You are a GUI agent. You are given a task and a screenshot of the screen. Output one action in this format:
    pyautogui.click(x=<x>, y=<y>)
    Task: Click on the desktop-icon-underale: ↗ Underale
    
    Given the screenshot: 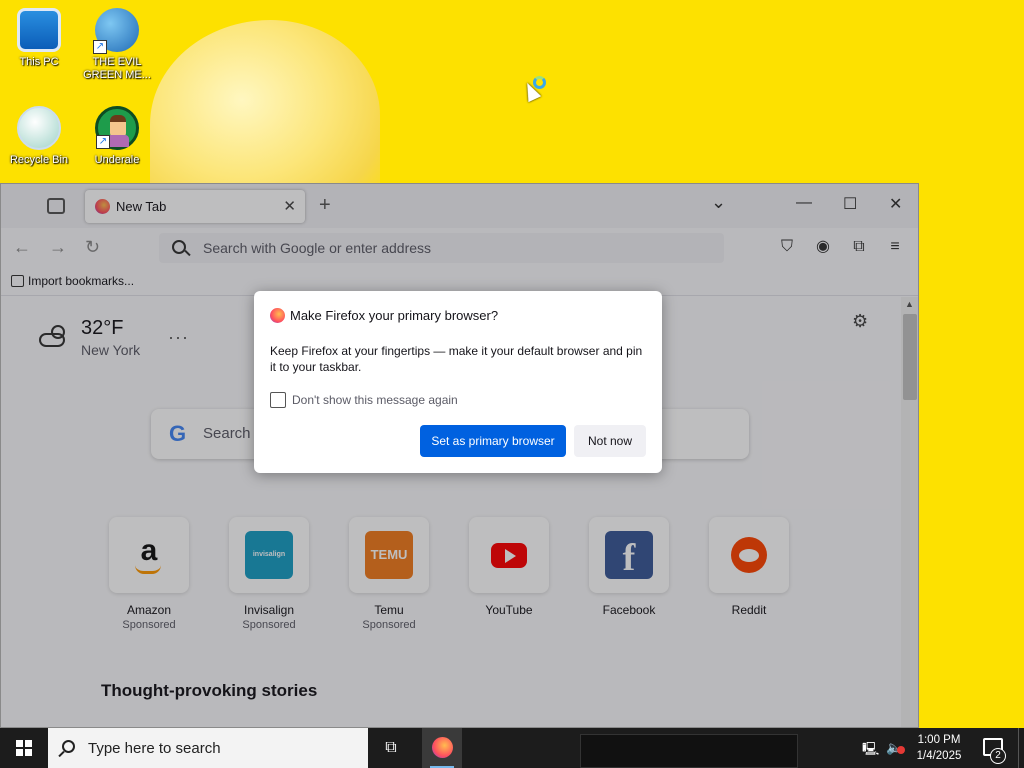 What is the action you would take?
    pyautogui.click(x=117, y=136)
    